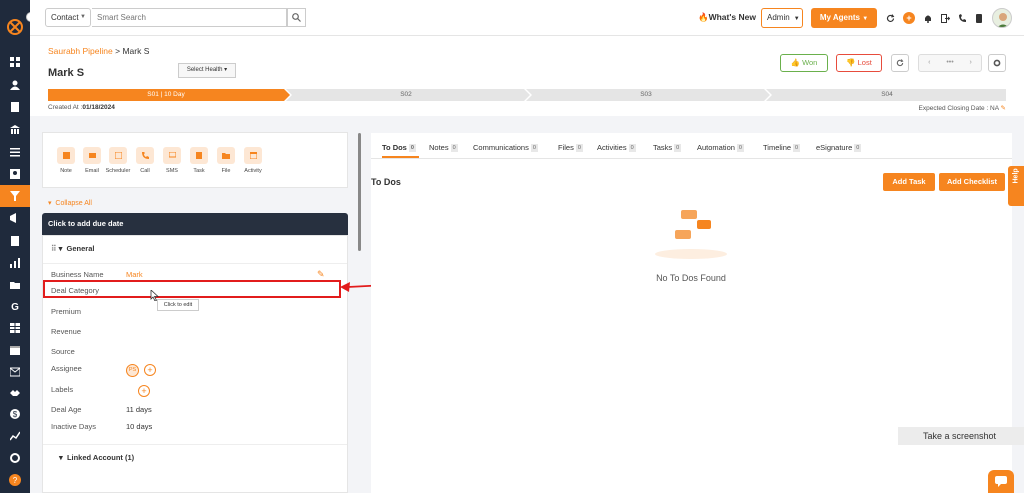  What do you see at coordinates (501, 147) in the screenshot?
I see `tab-label: Communications` at bounding box center [501, 147].